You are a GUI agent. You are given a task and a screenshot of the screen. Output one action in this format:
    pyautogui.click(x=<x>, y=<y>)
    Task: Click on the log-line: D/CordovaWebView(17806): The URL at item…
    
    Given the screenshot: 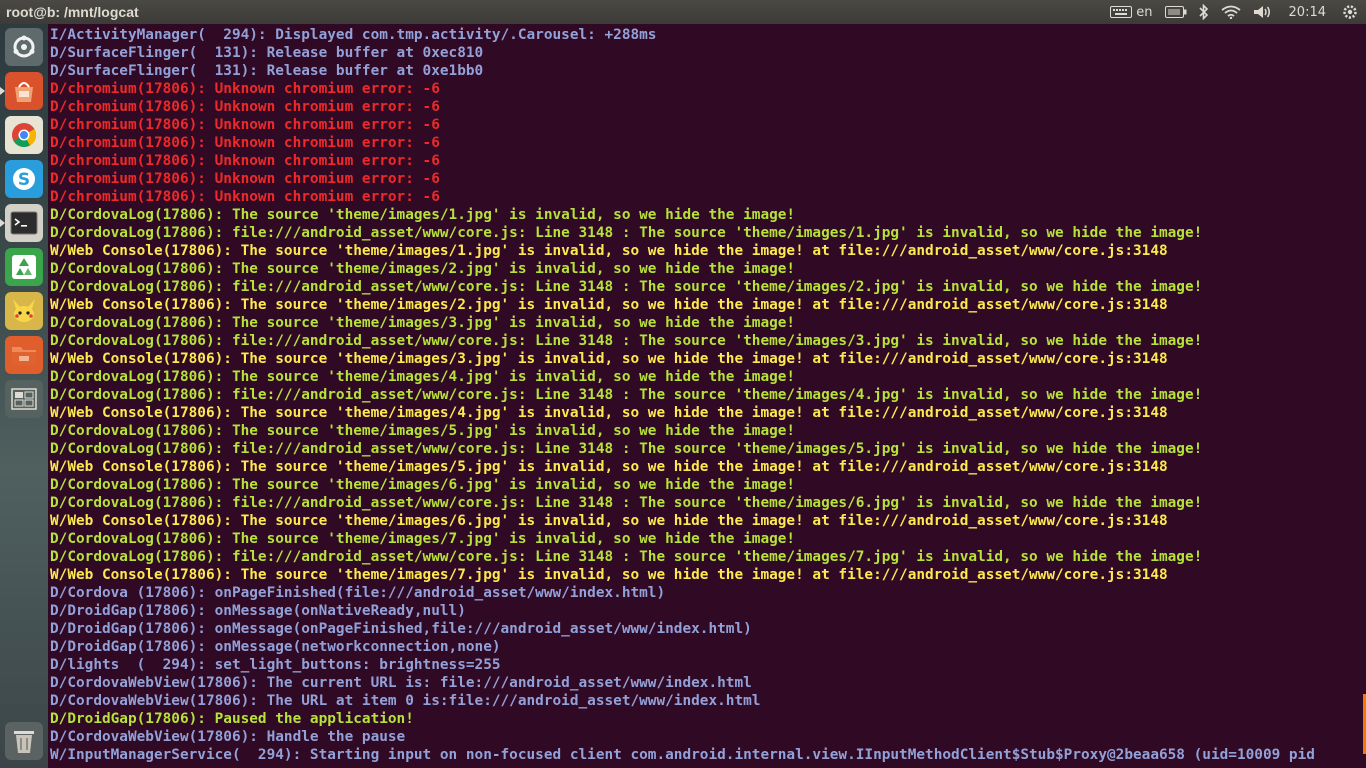 What is the action you would take?
    pyautogui.click(x=405, y=701)
    